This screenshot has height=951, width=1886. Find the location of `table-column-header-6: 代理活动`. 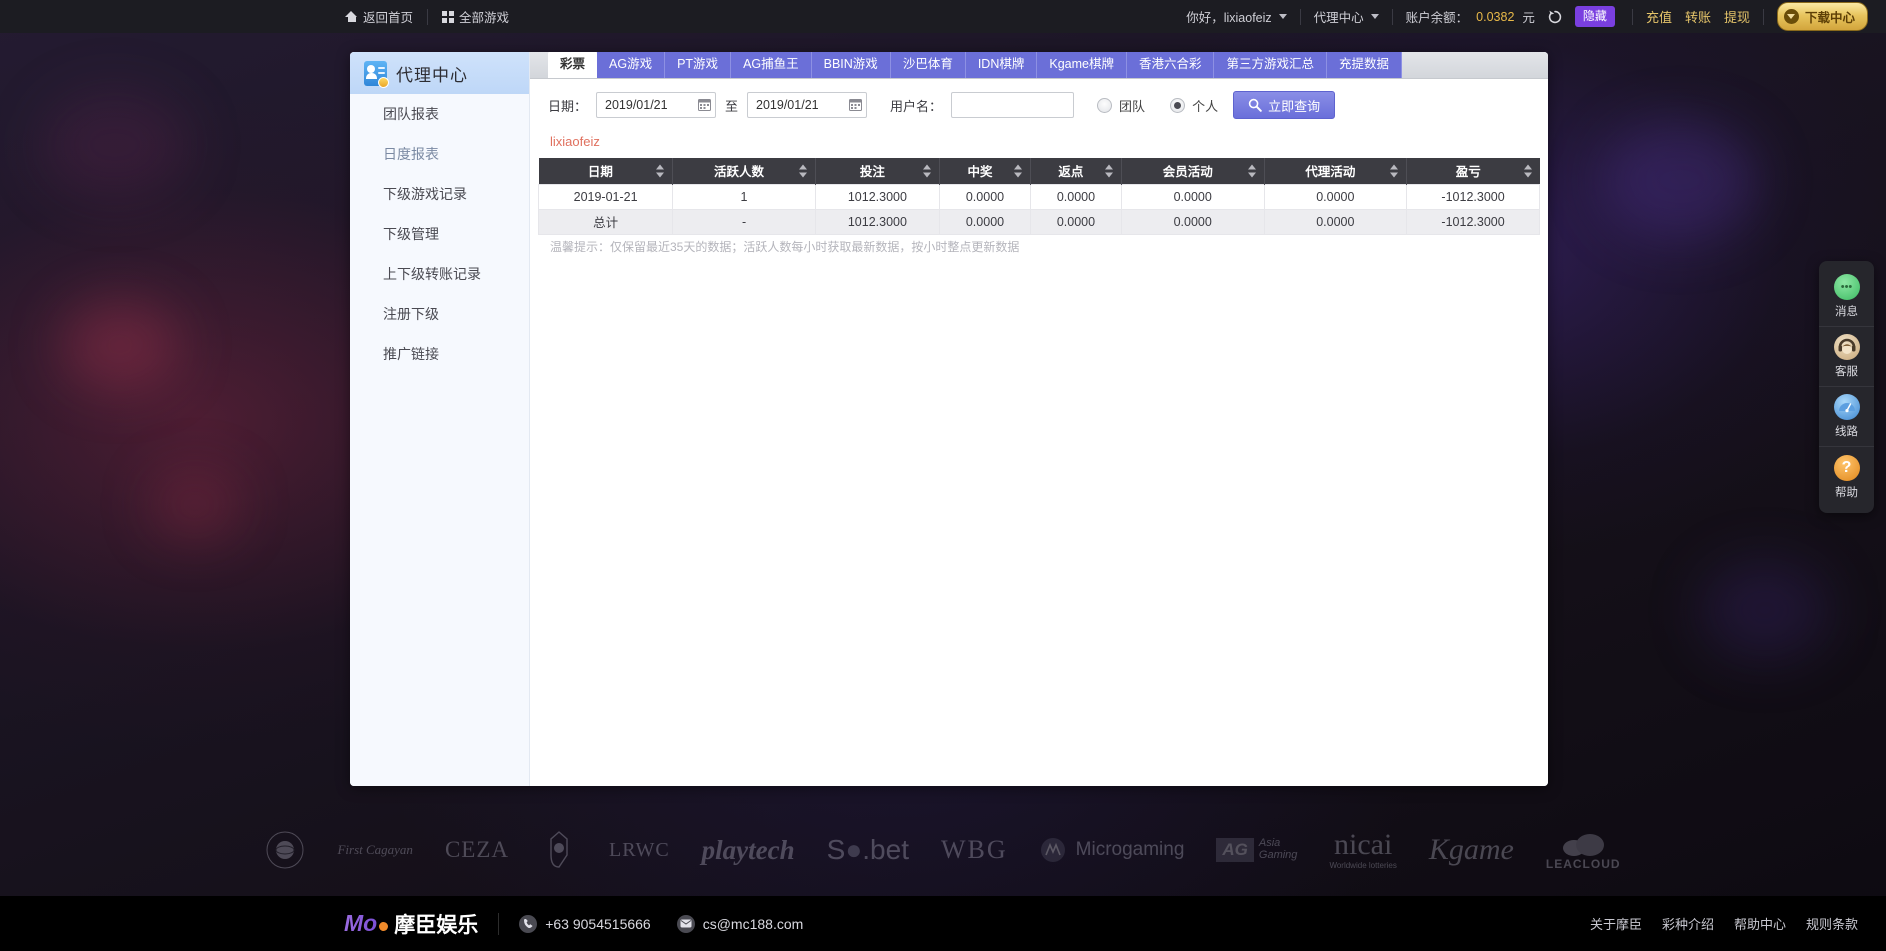

table-column-header-6: 代理活动 is located at coordinates (1336, 171).